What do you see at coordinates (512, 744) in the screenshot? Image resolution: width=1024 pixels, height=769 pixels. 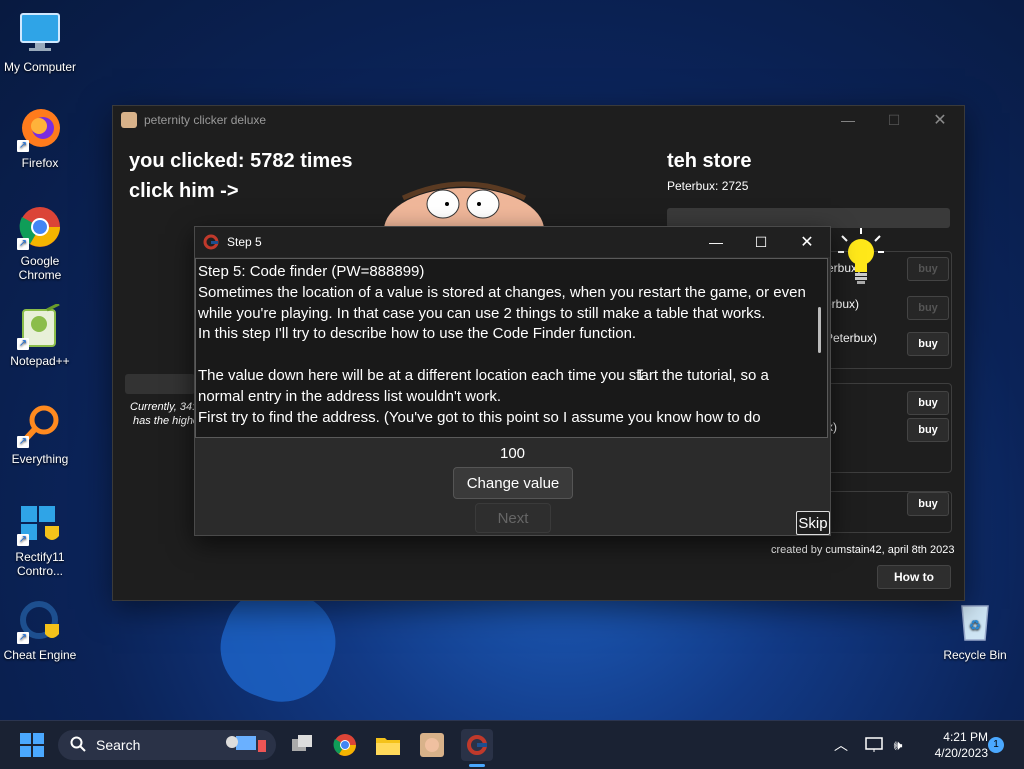 I see `taskbar: Search ︿ 🕪 4:21 PM 4/20/2023 1` at bounding box center [512, 744].